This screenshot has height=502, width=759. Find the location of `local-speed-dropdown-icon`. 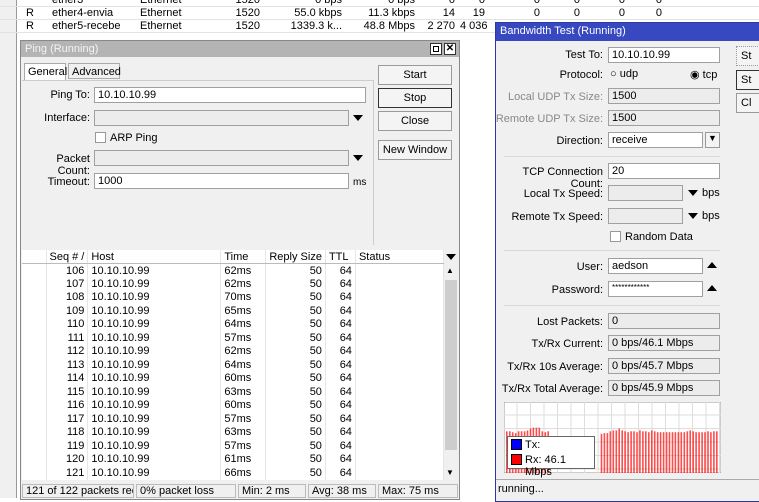

local-speed-dropdown-icon is located at coordinates (693, 193).